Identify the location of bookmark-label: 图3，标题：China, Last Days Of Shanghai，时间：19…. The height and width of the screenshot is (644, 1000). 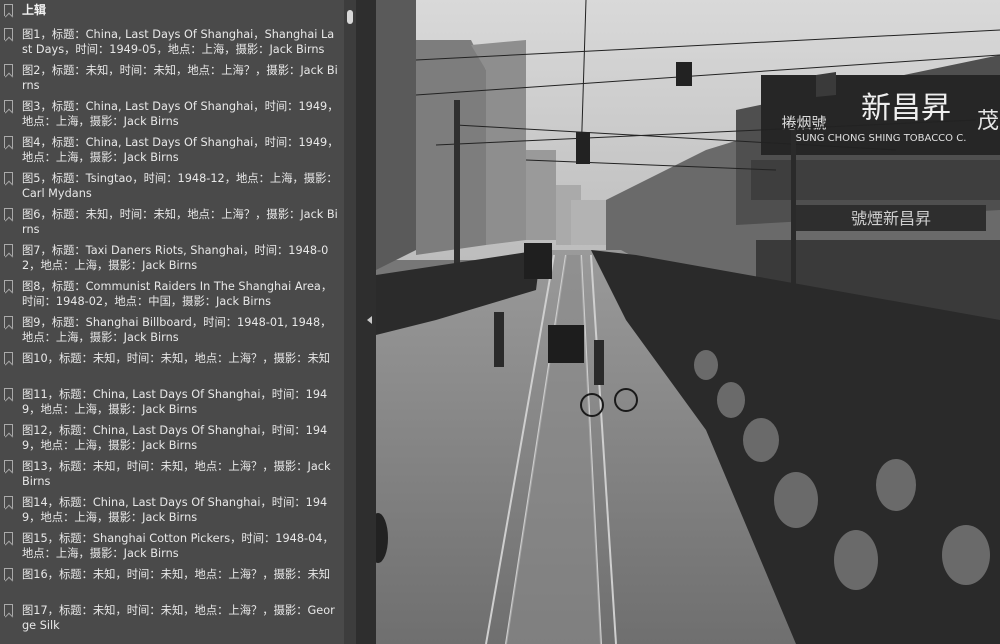
(180, 114).